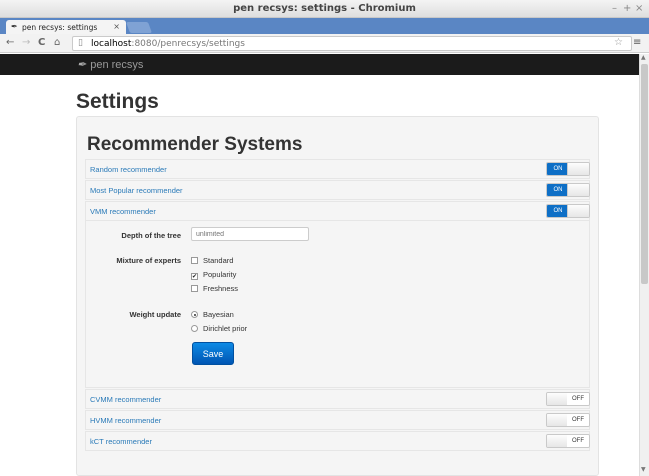 This screenshot has height=476, width=649. I want to click on expert-option-freshness: Freshness, so click(214, 288).